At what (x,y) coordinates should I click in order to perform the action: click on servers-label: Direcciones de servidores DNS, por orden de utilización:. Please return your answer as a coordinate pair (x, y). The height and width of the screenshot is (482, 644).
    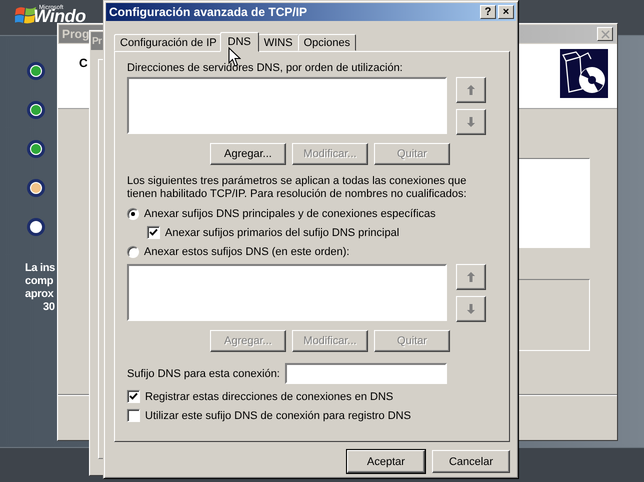
    Looking at the image, I should click on (265, 68).